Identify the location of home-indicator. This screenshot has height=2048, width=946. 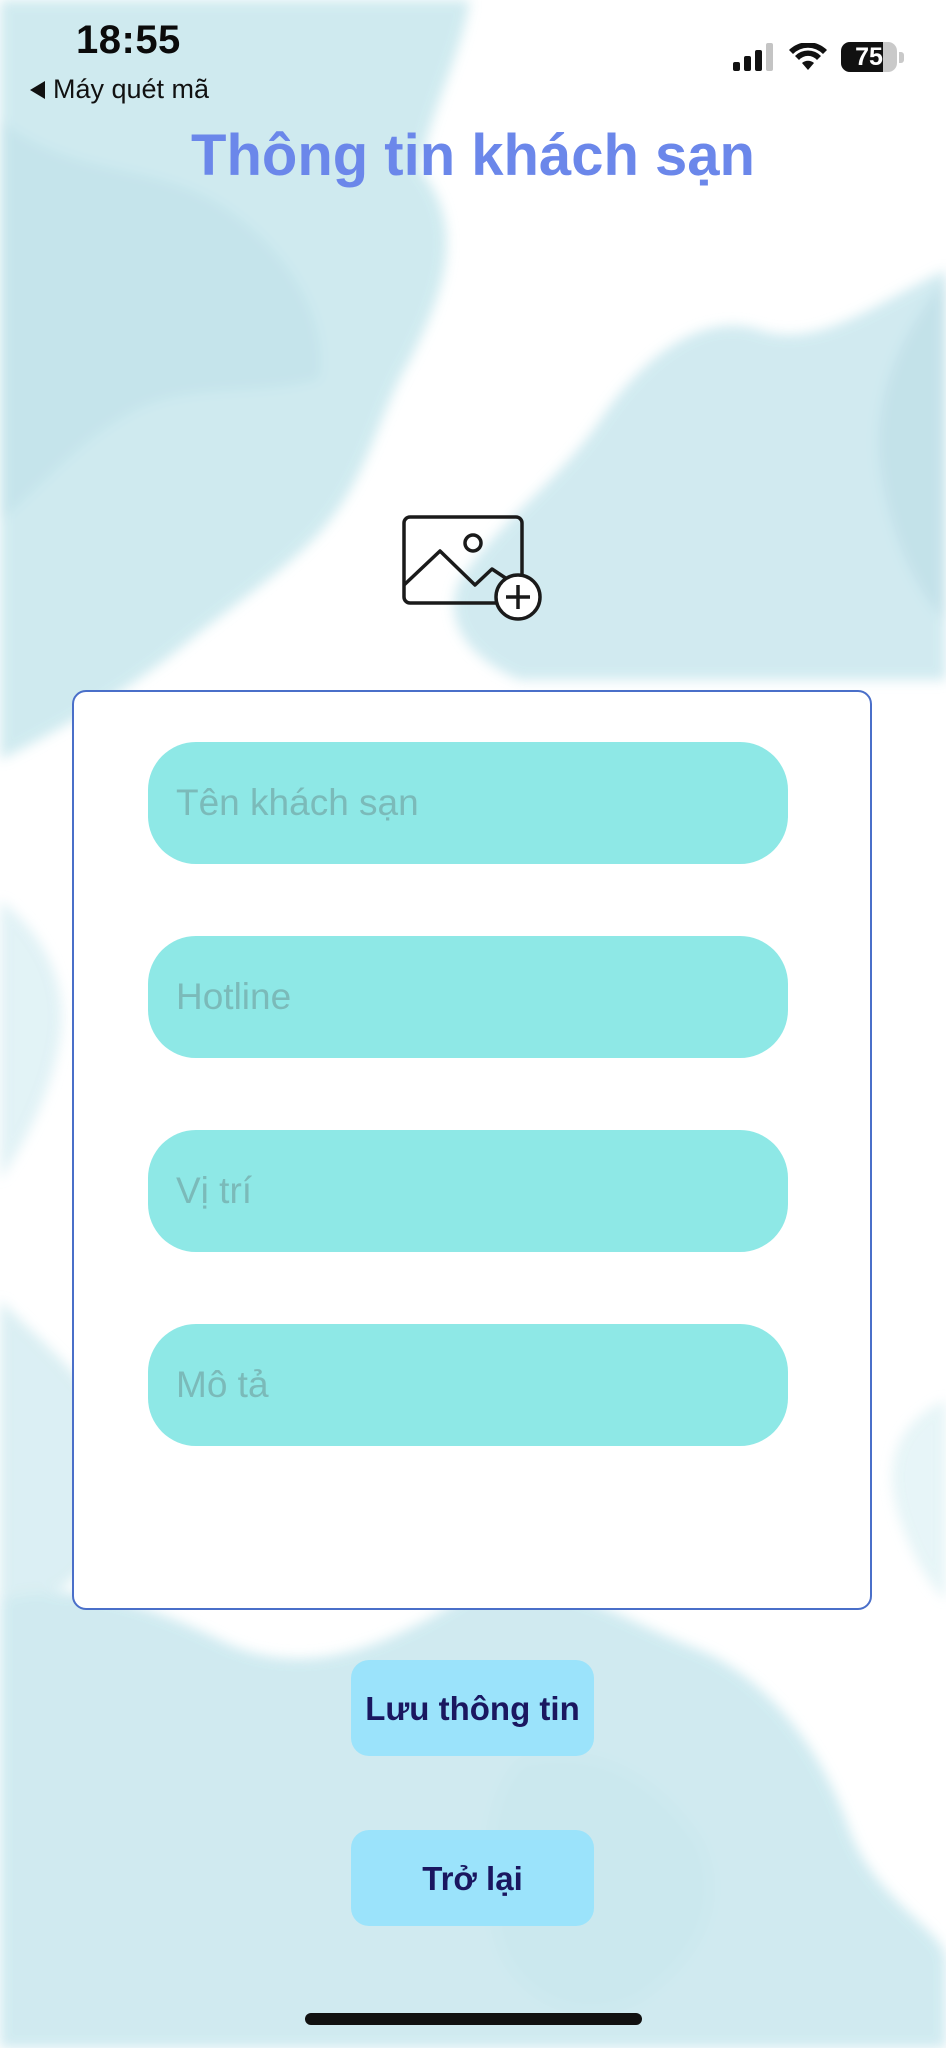
(473, 2019).